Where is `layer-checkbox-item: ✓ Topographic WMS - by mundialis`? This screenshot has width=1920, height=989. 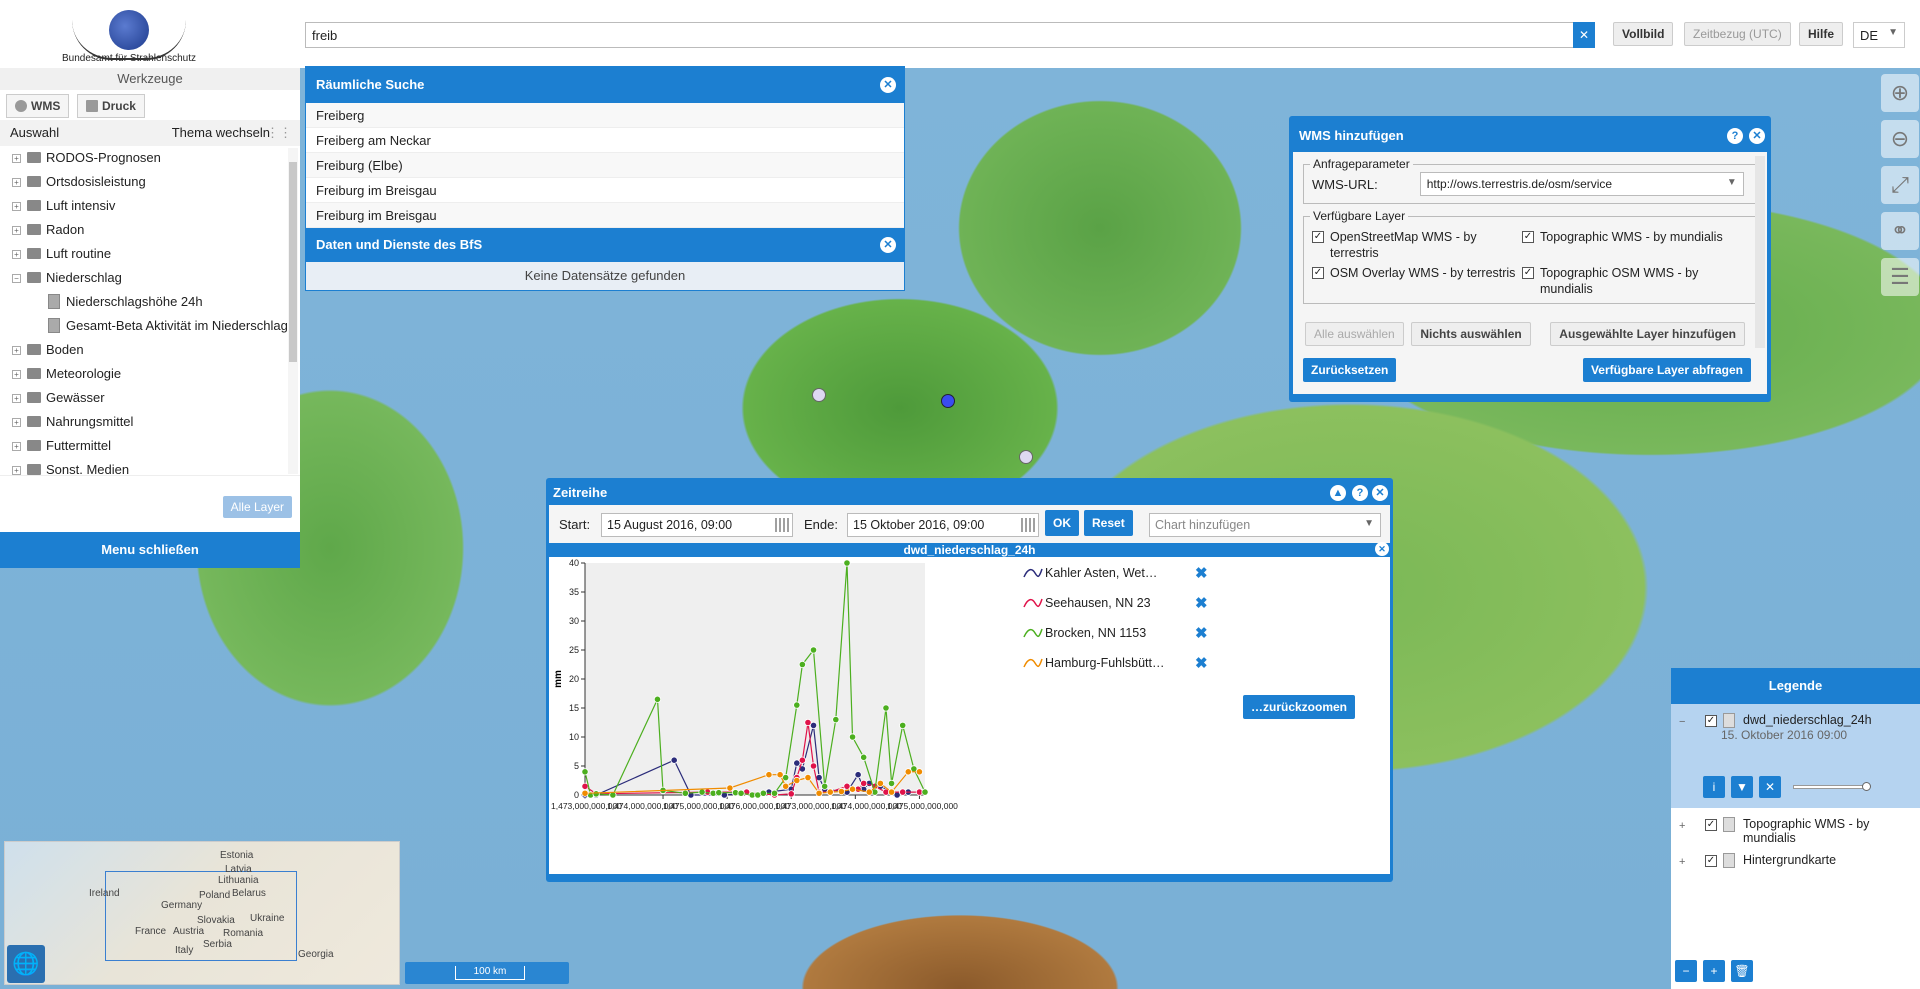 layer-checkbox-item: ✓ Topographic WMS - by mundialis is located at coordinates (1627, 245).